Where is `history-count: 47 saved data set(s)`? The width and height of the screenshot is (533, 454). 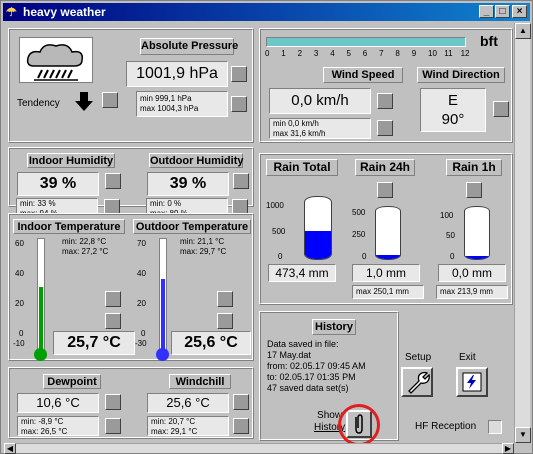
history-count: 47 saved data set(s) is located at coordinates (308, 388).